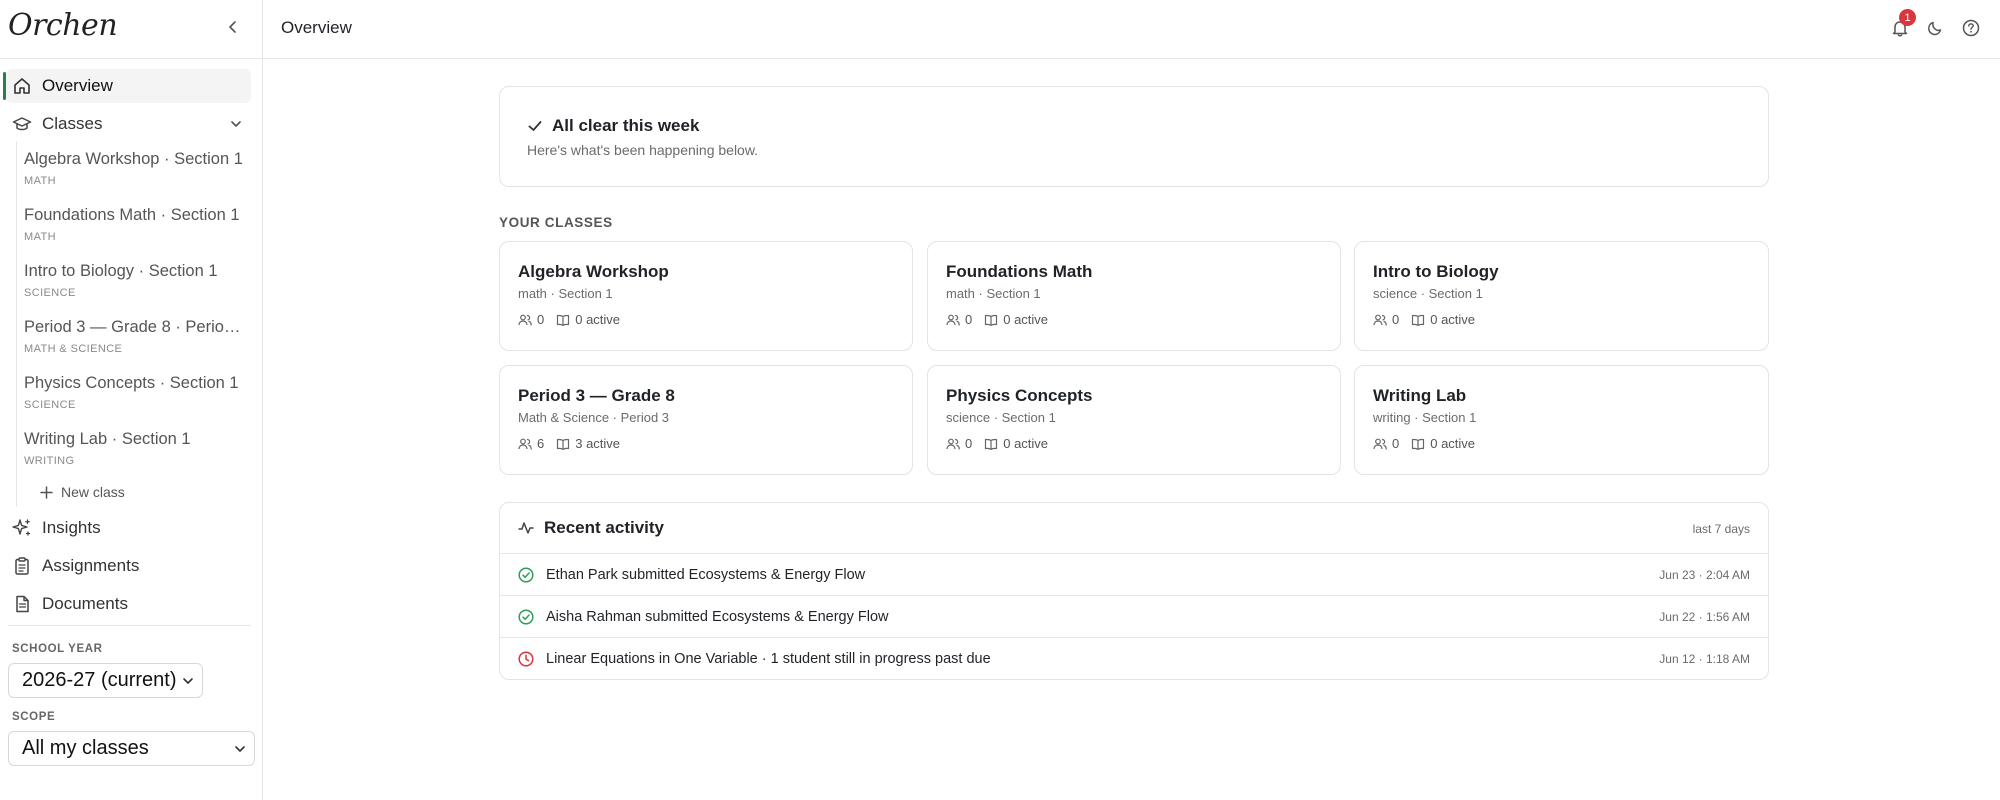 This screenshot has width=2000, height=800. What do you see at coordinates (1131, 29) in the screenshot?
I see `top-bar: Overview` at bounding box center [1131, 29].